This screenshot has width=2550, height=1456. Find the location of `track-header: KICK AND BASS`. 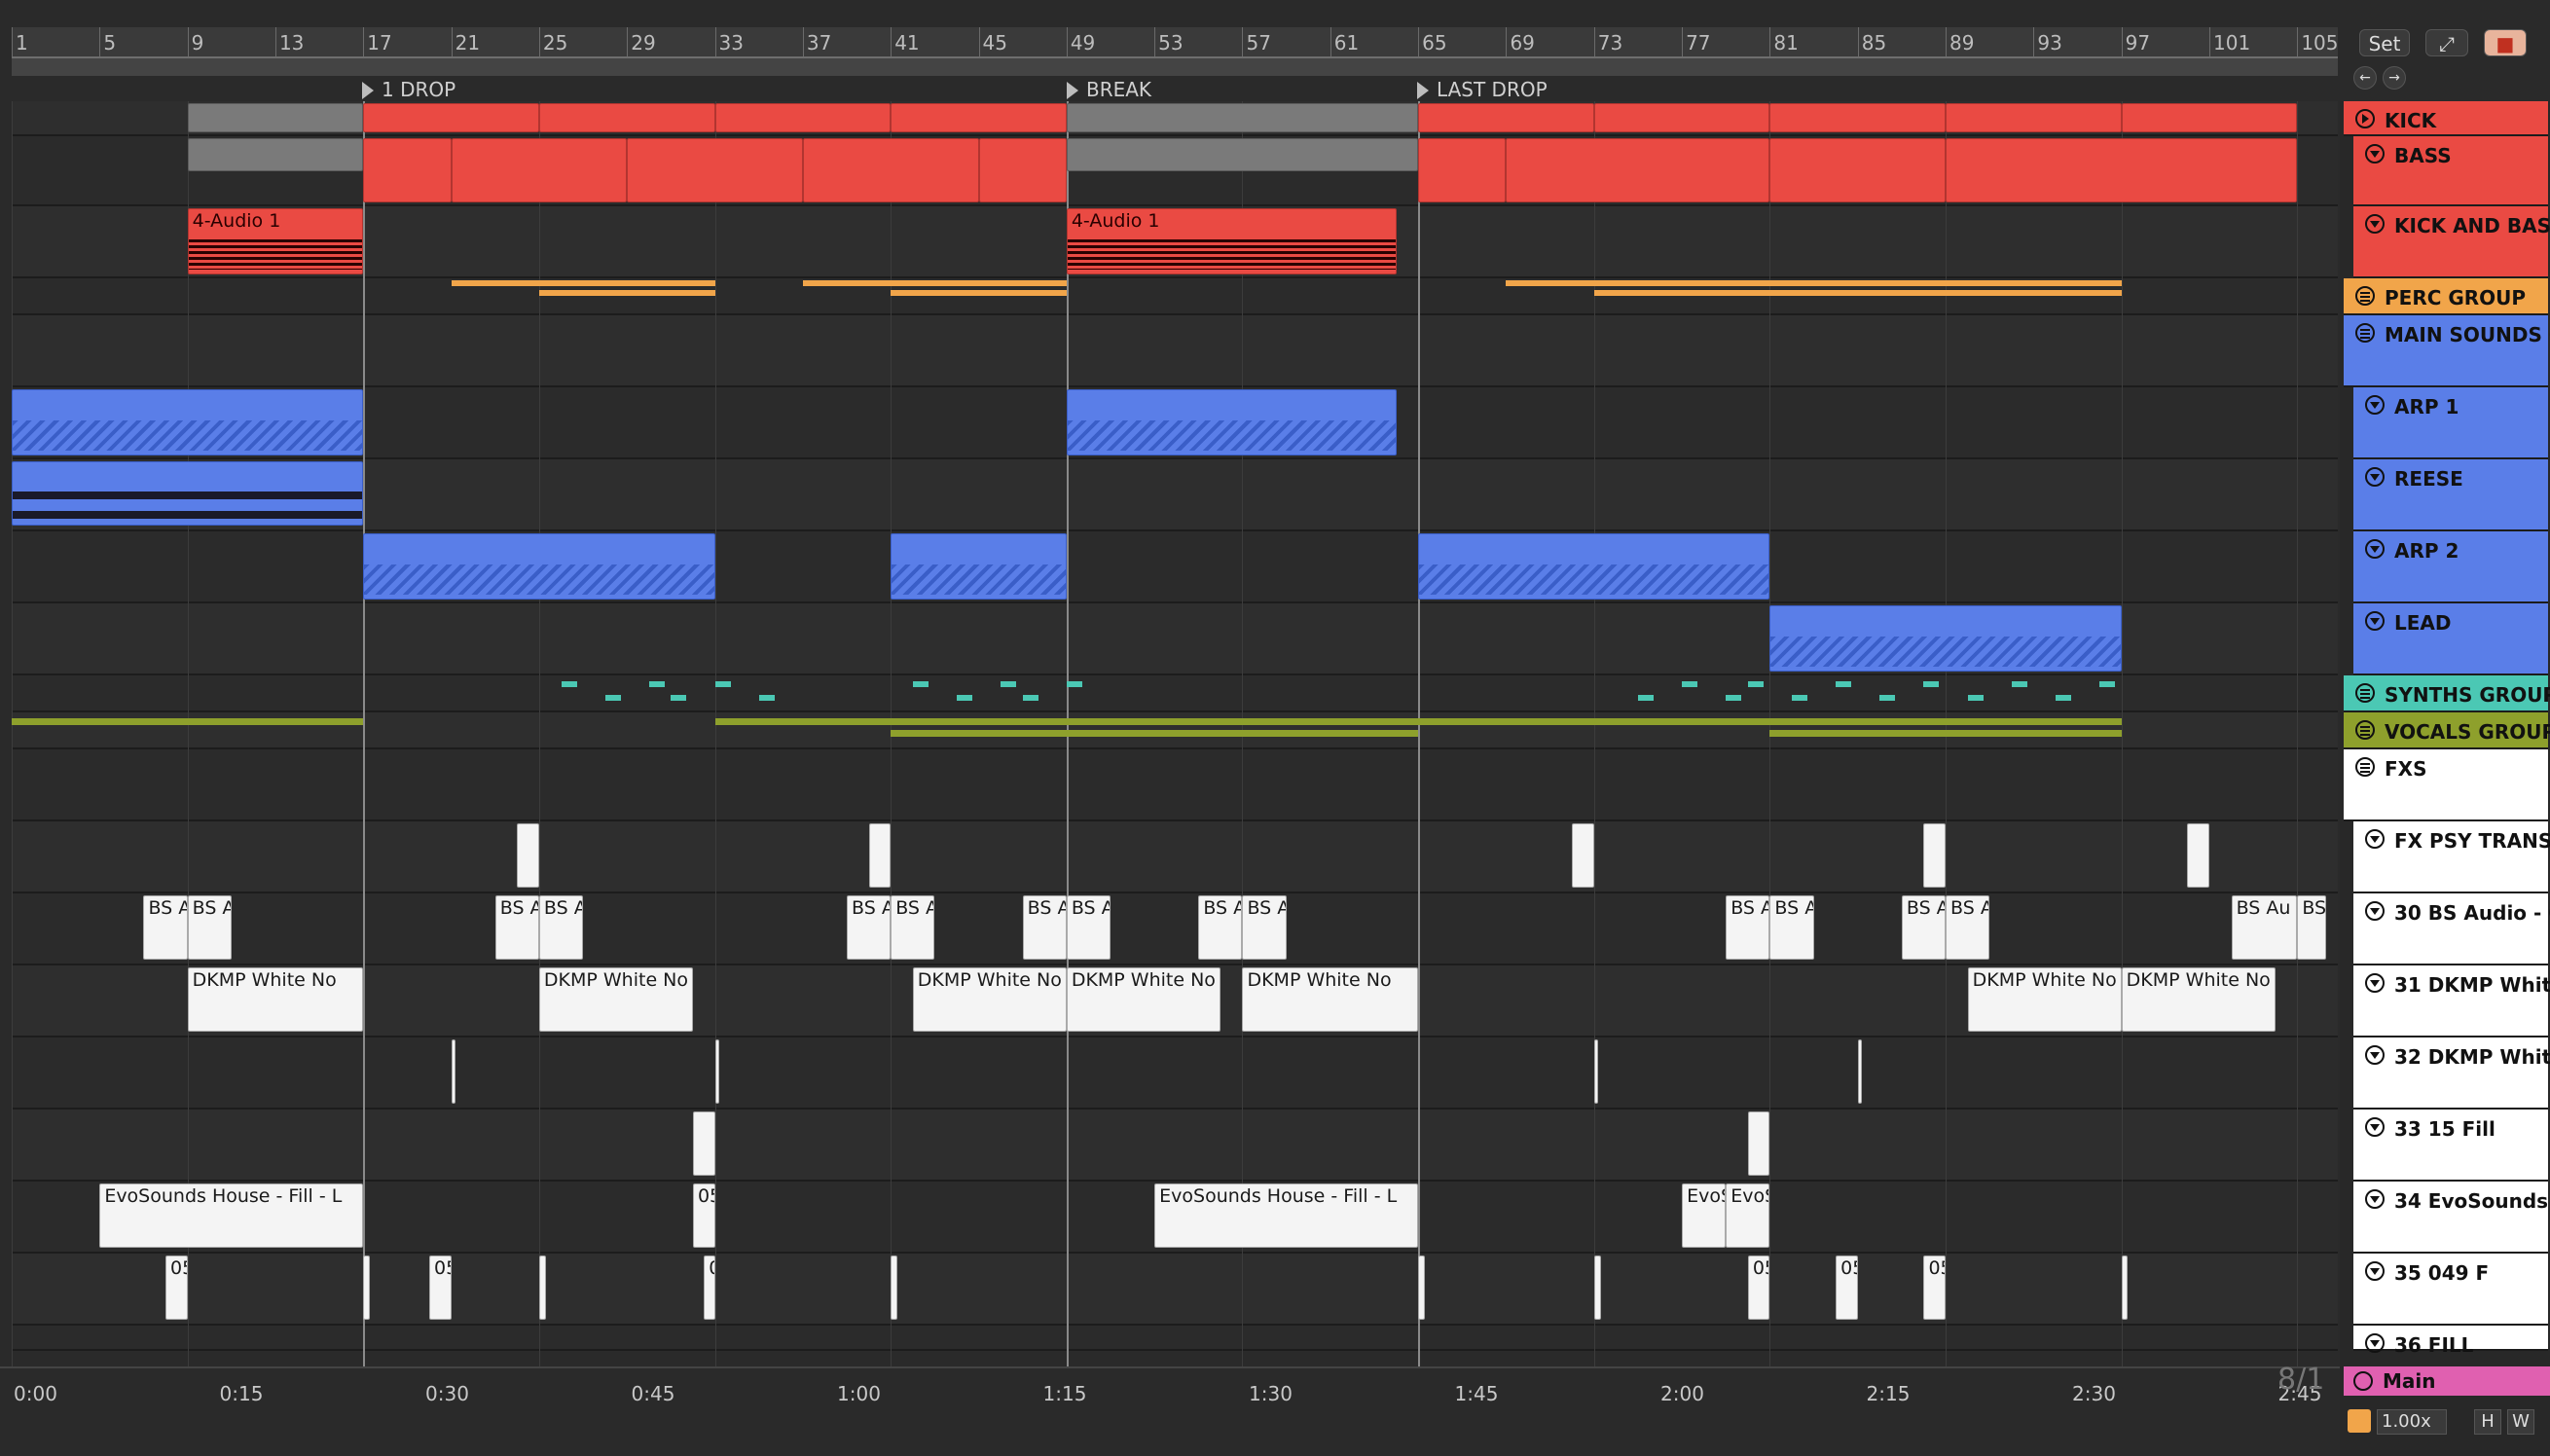

track-header: KICK AND BASS is located at coordinates (2451, 242).